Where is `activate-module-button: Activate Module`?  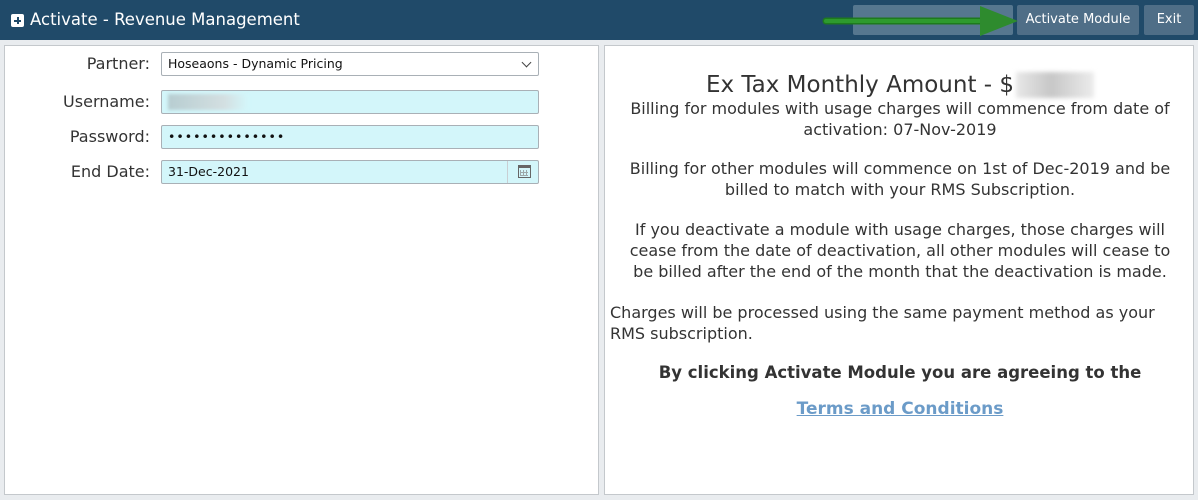 activate-module-button: Activate Module is located at coordinates (1078, 20).